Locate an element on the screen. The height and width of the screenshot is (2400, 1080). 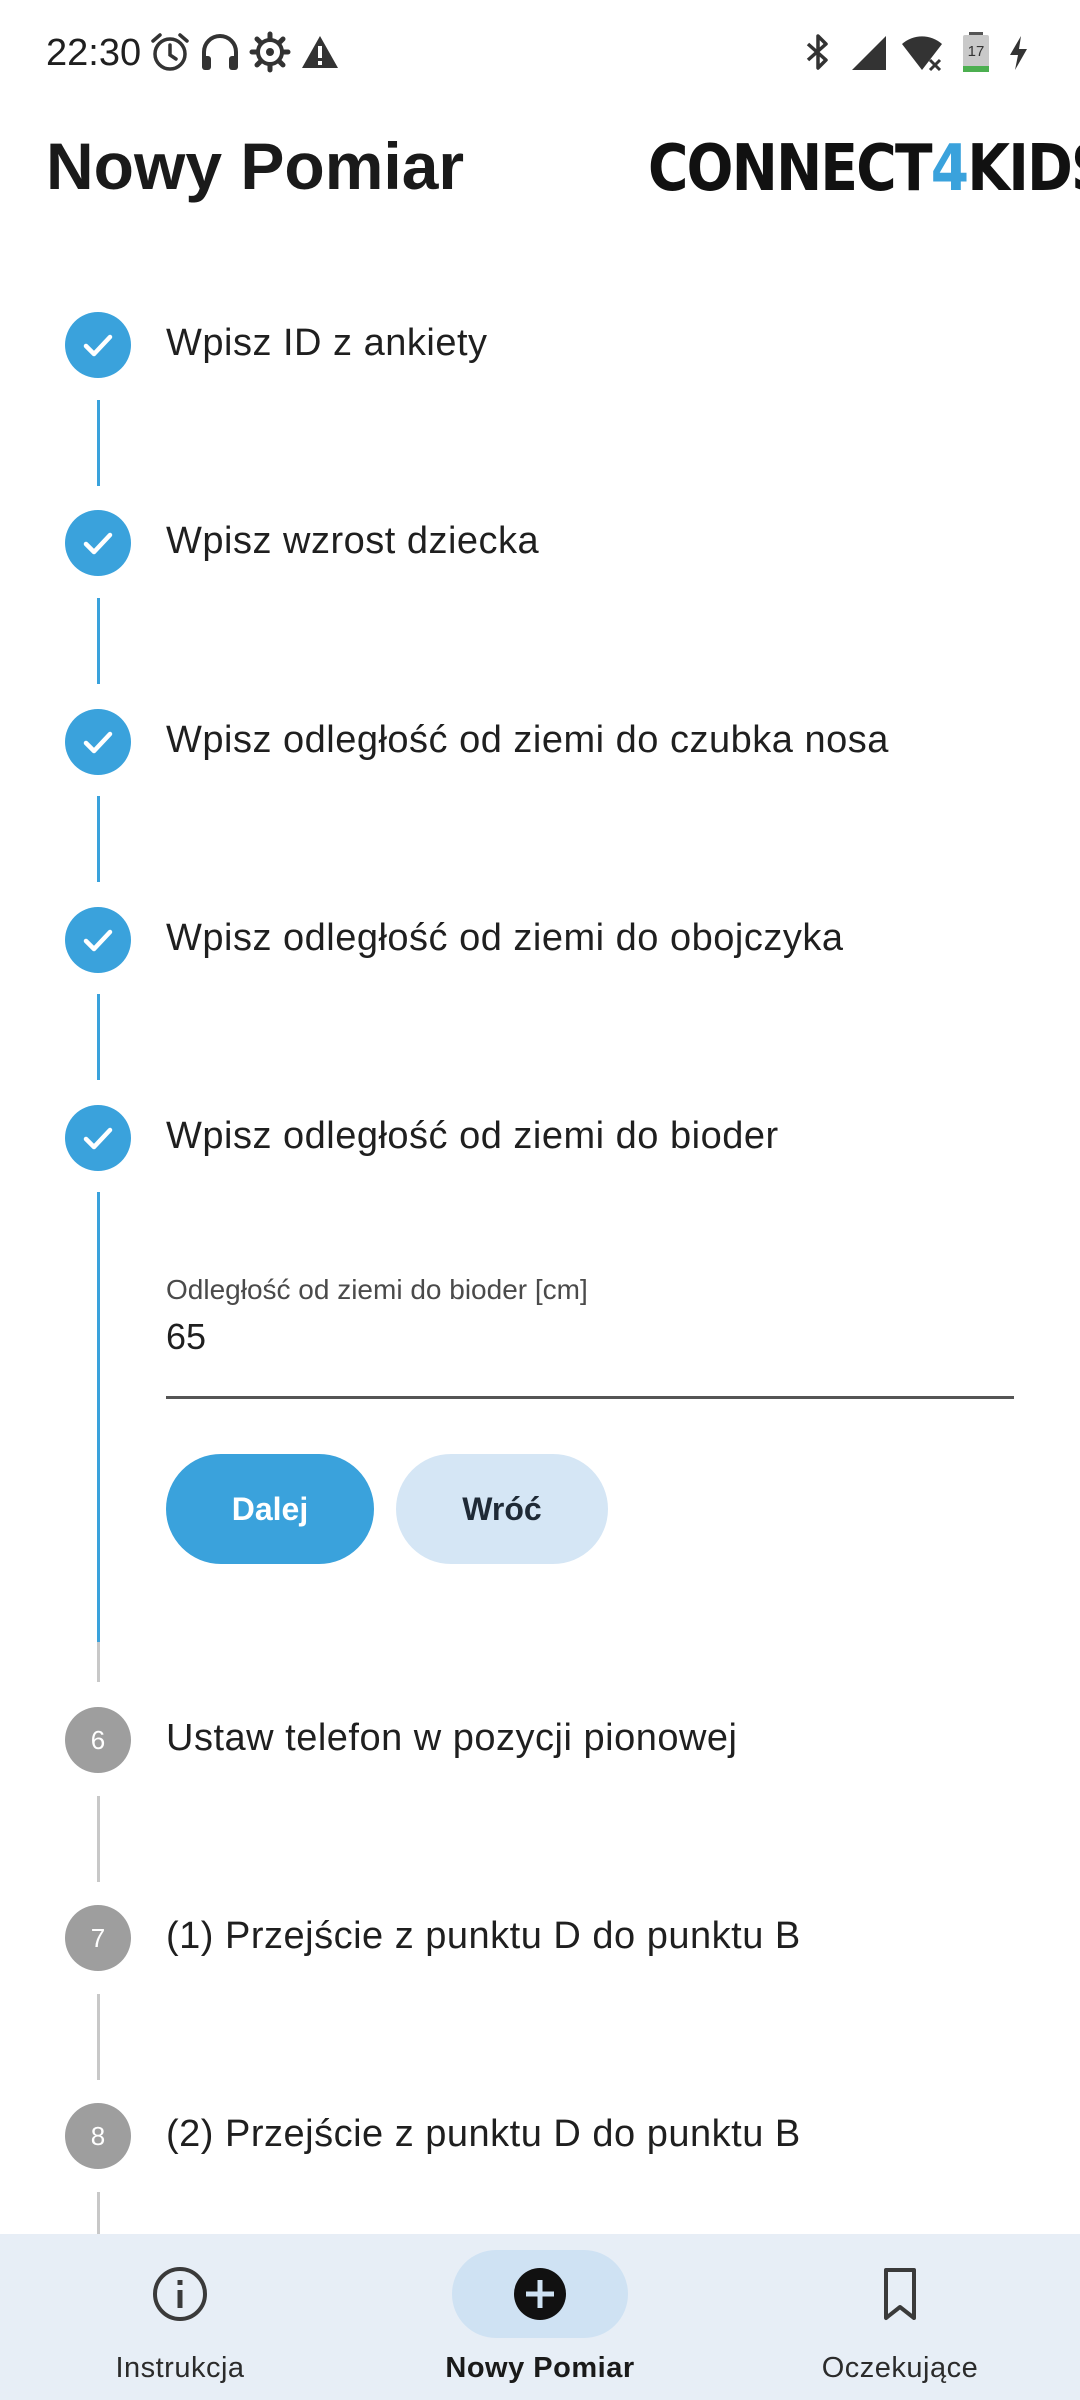
add-circle-icon is located at coordinates (540, 2294).